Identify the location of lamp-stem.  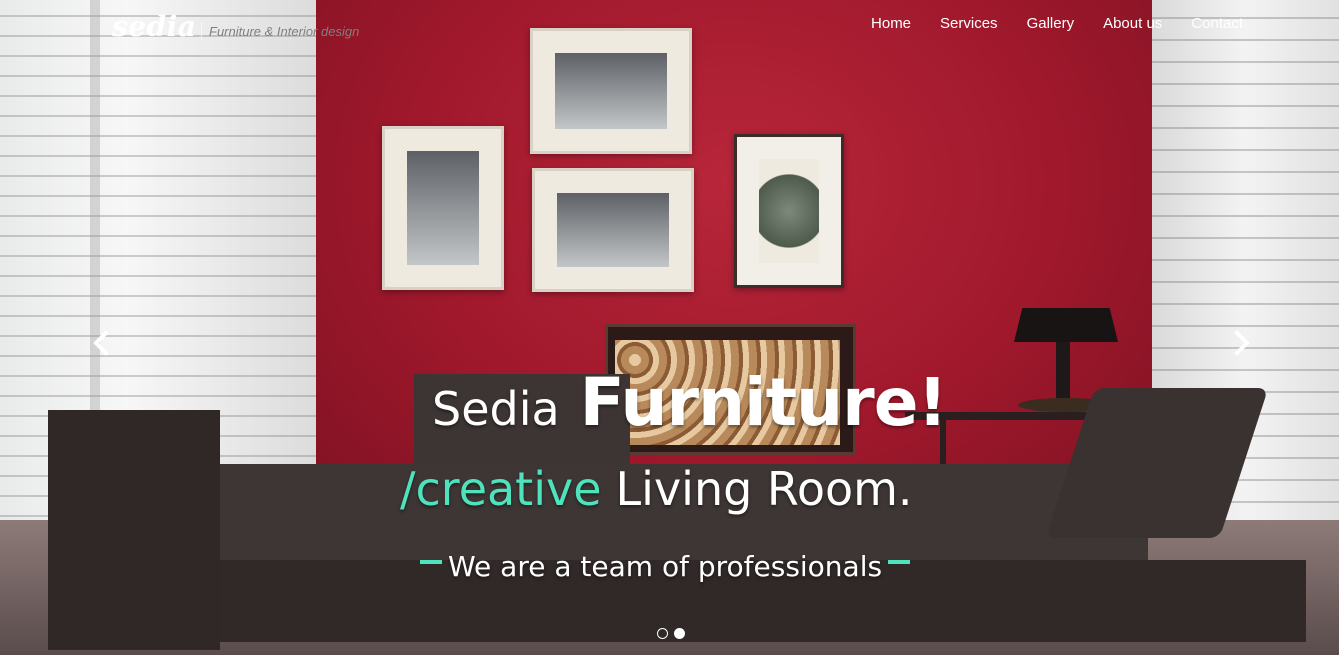
(1063, 374).